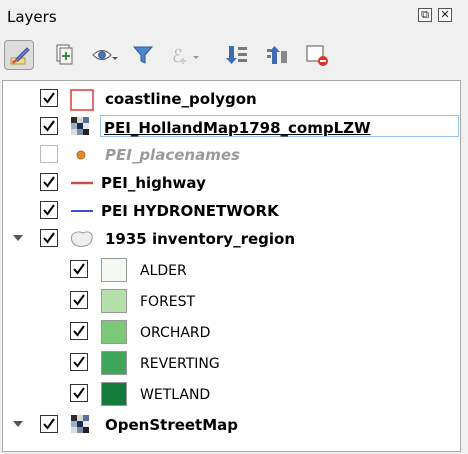 Image resolution: width=468 pixels, height=454 pixels. I want to click on add-group-icon, so click(64, 54).